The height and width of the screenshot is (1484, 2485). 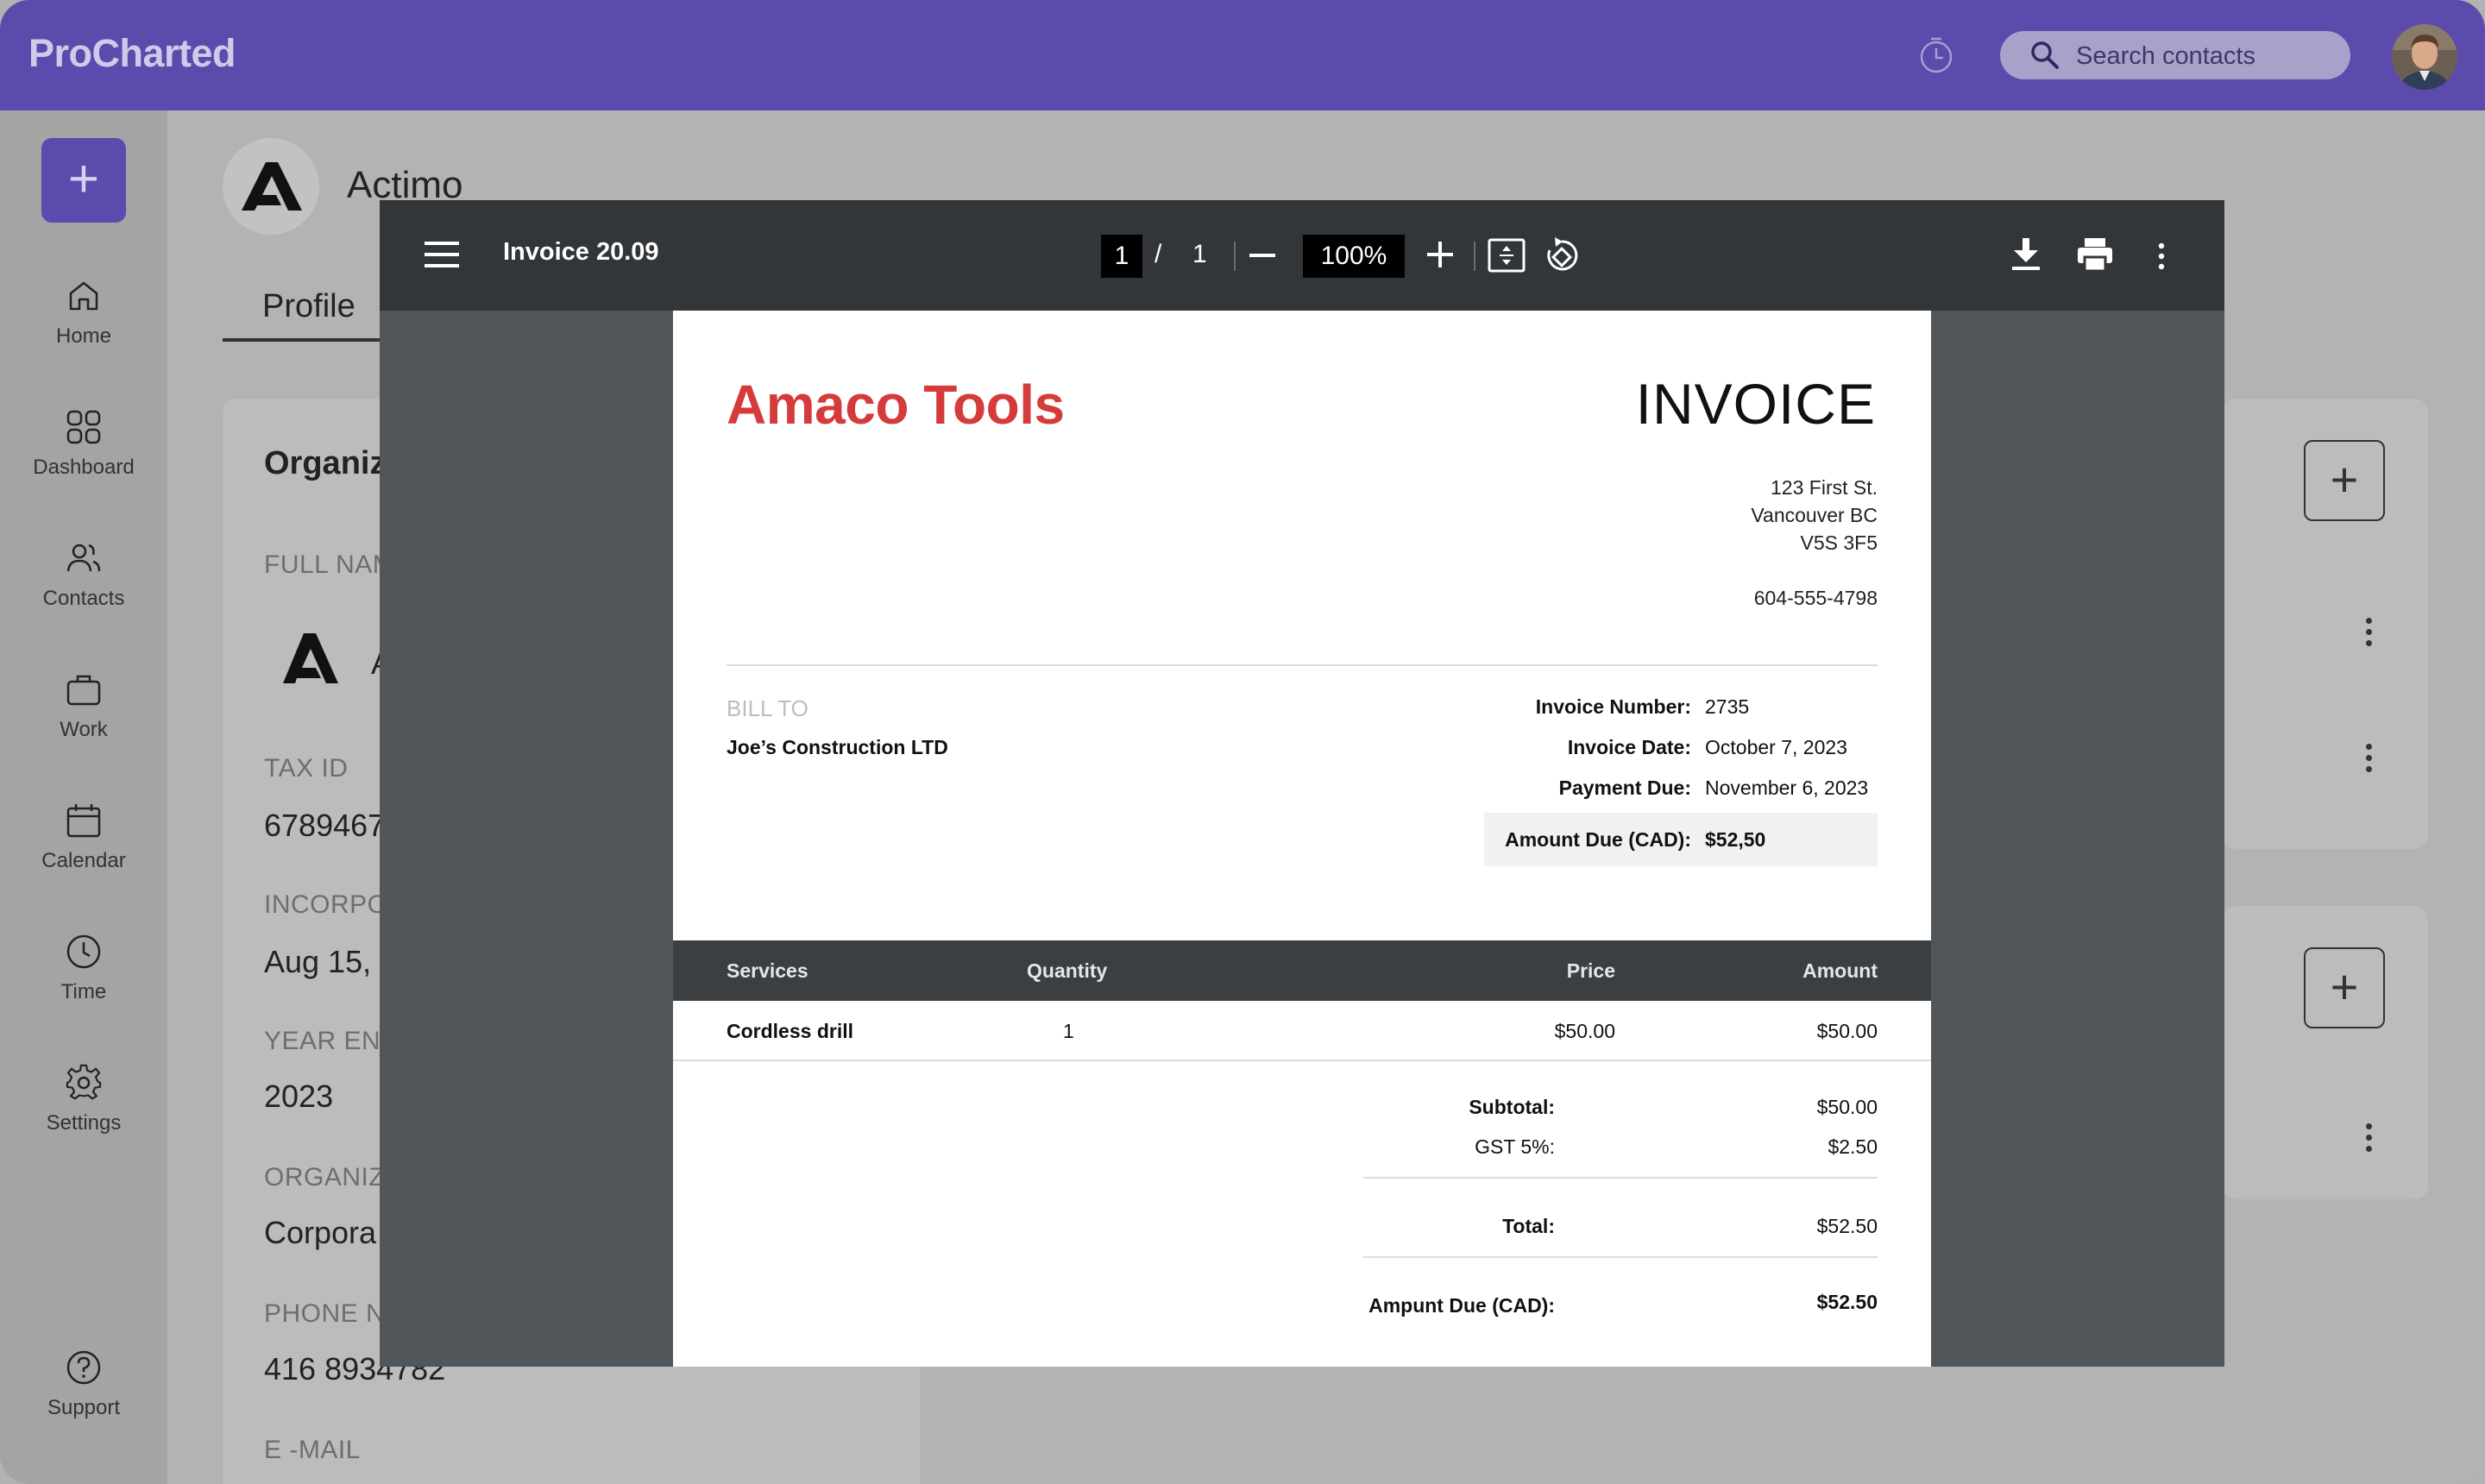 I want to click on clock-icon, so click(x=83, y=952).